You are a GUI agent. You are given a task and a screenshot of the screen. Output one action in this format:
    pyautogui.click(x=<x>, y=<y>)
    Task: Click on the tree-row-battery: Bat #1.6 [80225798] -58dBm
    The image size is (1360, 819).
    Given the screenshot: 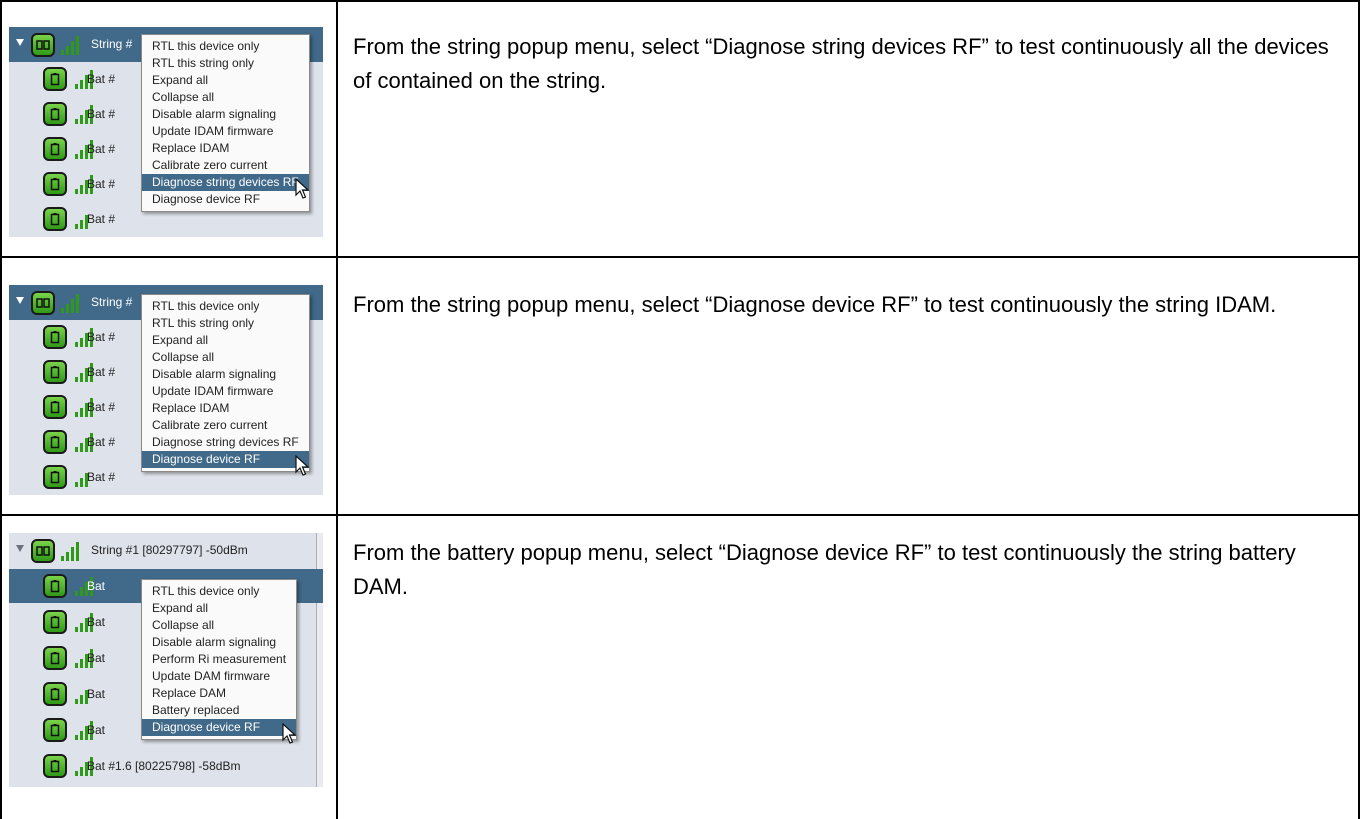 What is the action you would take?
    pyautogui.click(x=166, y=766)
    